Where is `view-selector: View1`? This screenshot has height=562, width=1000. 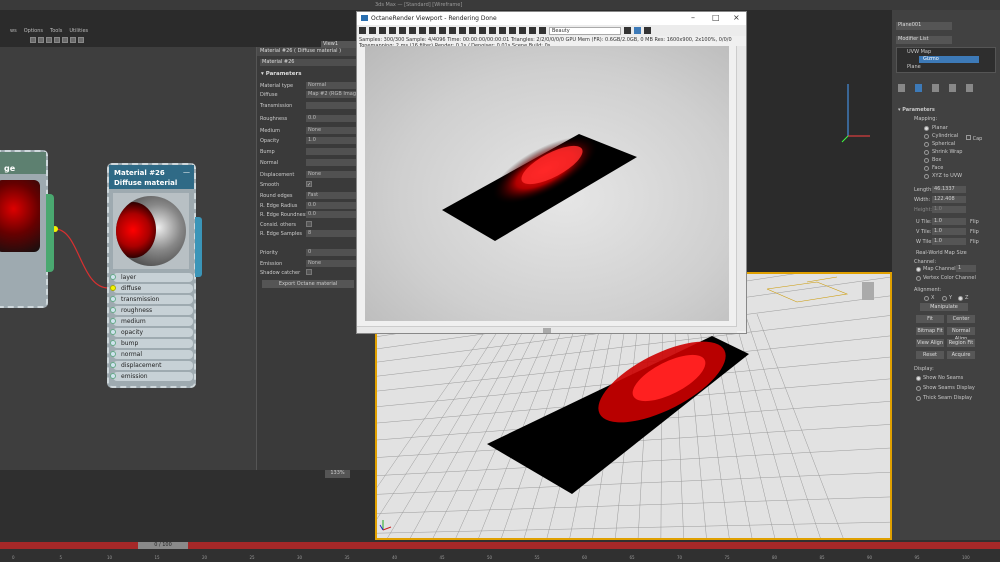
view-selector: View1 is located at coordinates (341, 44).